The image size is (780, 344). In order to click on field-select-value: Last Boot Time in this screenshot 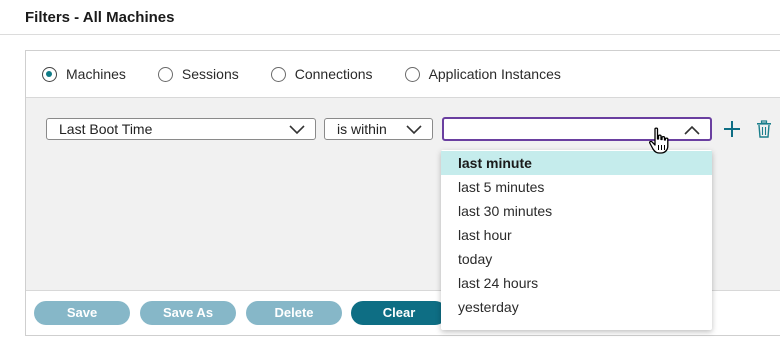, I will do `click(106, 129)`.